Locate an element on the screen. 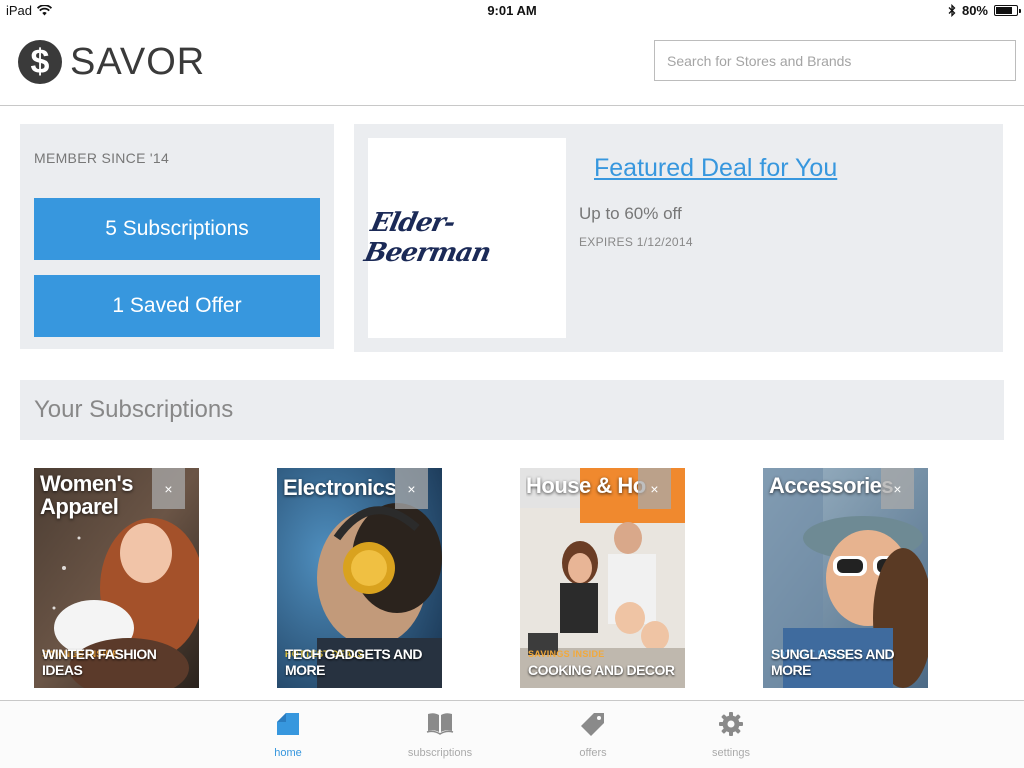  dollar-logo-icon: $ is located at coordinates (40, 62).